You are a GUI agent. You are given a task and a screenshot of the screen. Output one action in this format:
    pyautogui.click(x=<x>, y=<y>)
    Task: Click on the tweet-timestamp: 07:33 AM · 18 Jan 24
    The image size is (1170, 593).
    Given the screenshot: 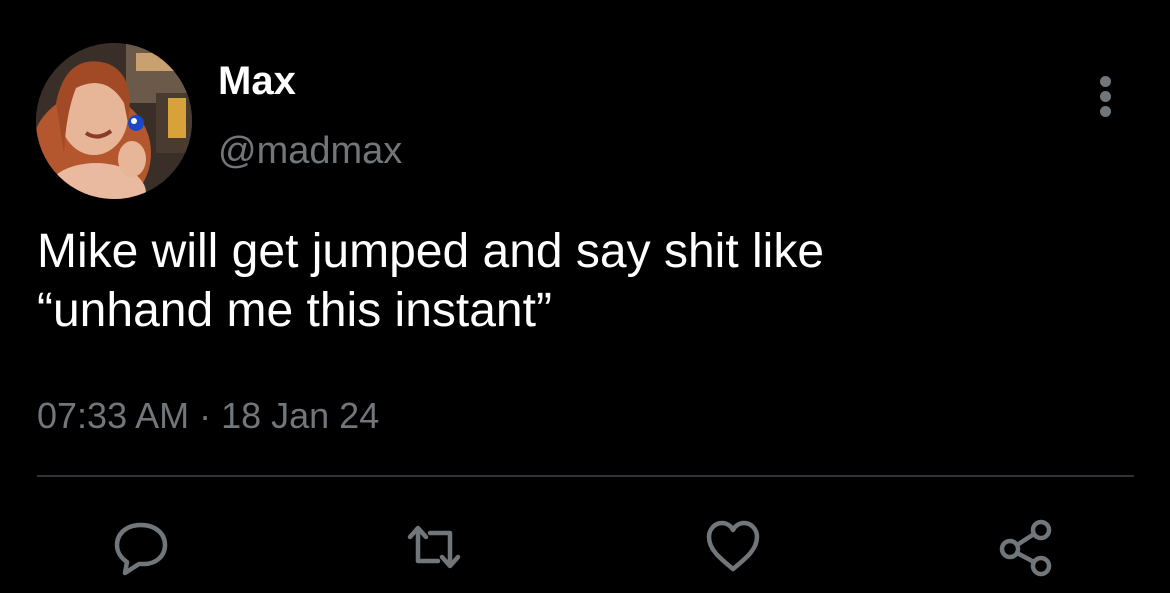 What is the action you would take?
    pyautogui.click(x=208, y=416)
    